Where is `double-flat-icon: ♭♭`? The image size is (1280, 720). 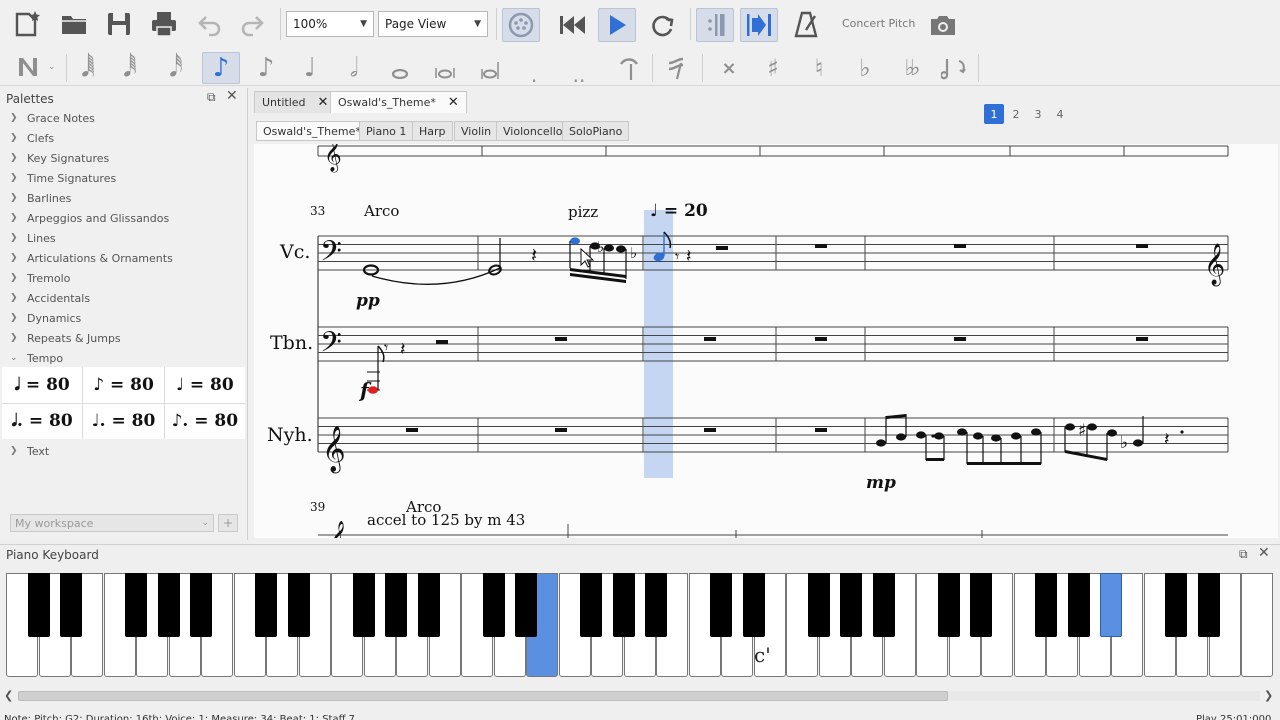 double-flat-icon: ♭♭ is located at coordinates (910, 68).